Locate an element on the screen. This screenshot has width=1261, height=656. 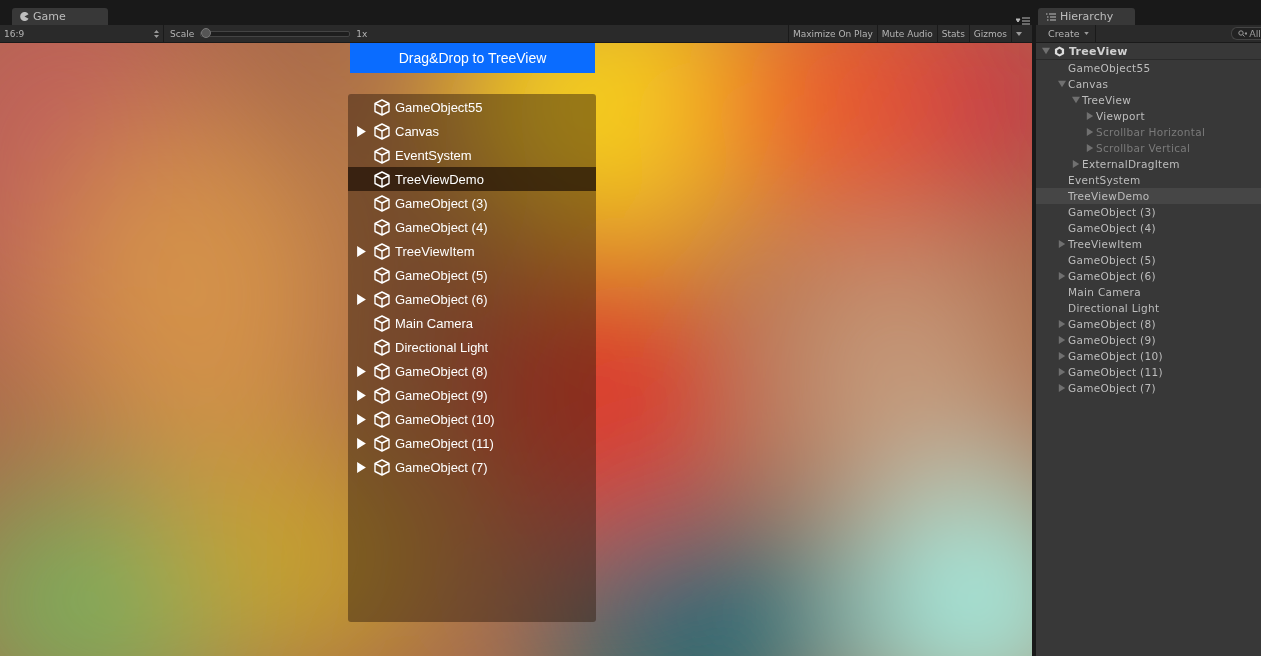
hierarchy-item: ExternalDragItem is located at coordinates (1148, 164).